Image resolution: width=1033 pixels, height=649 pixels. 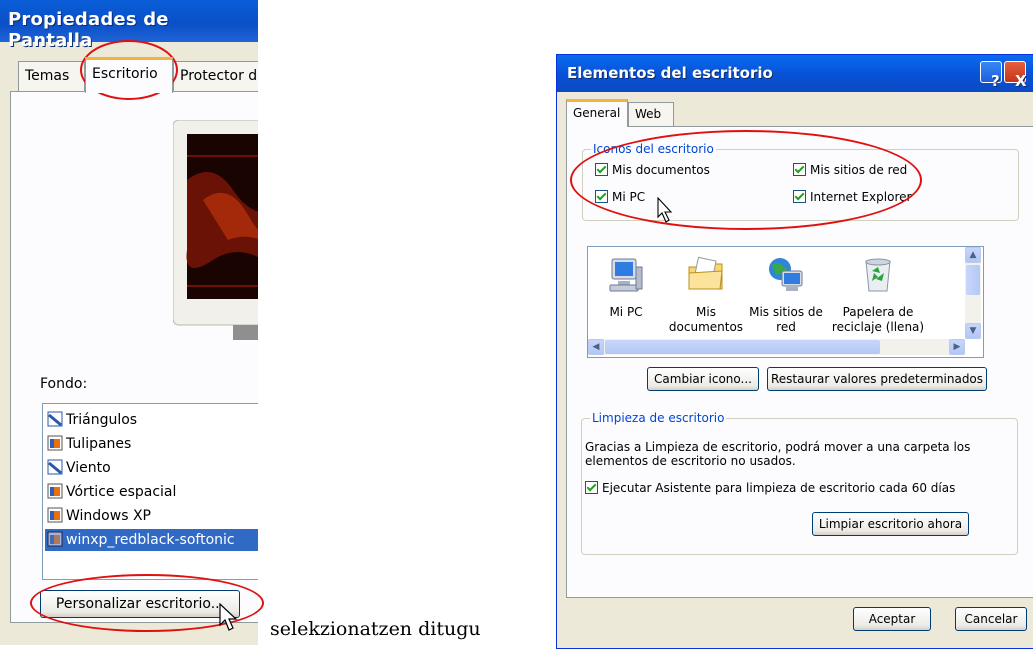 What do you see at coordinates (658, 418) in the screenshot?
I see `group-label: Limpieza de escritorio` at bounding box center [658, 418].